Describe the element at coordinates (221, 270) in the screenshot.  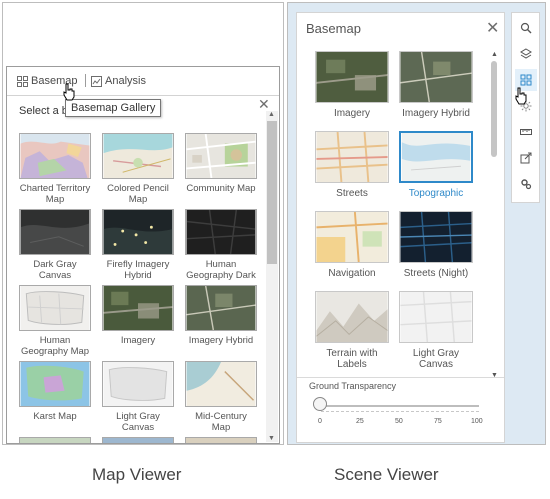
I see `tile-label: Human Geography Dark` at that location.